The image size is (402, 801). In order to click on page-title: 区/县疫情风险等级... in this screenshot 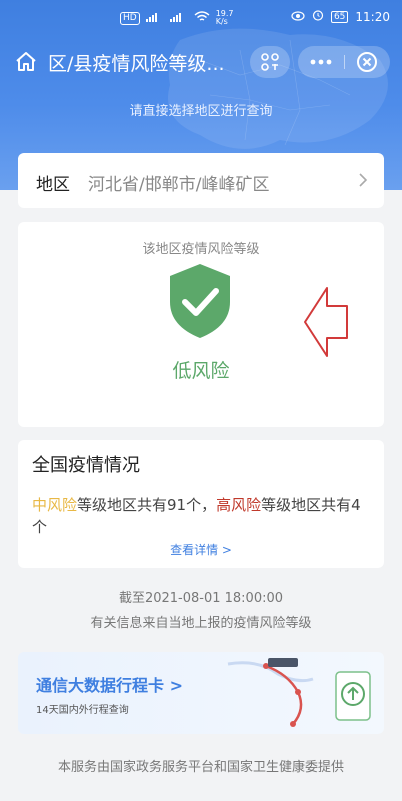, I will do `click(136, 64)`.